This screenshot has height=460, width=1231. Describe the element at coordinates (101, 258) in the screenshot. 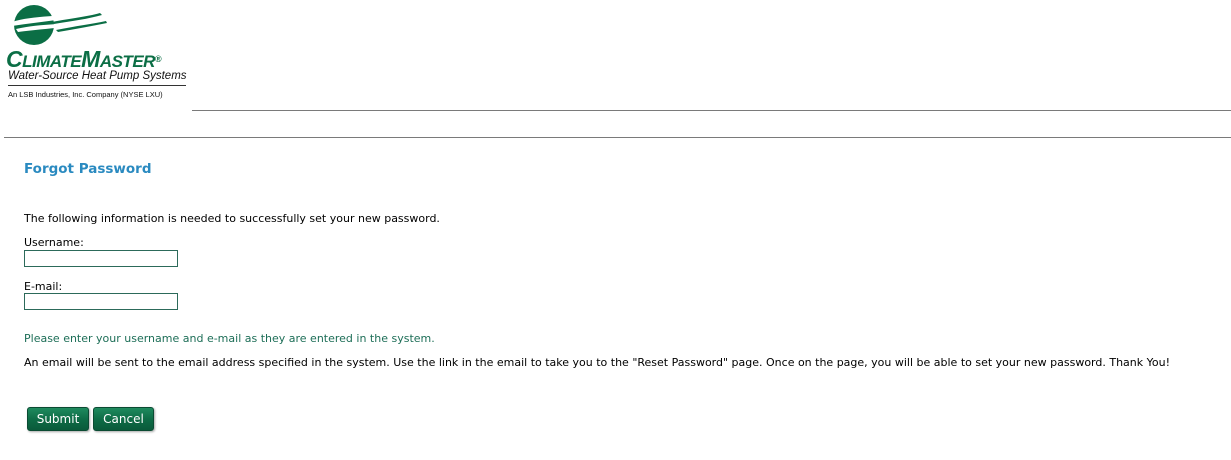

I see `username-input` at that location.